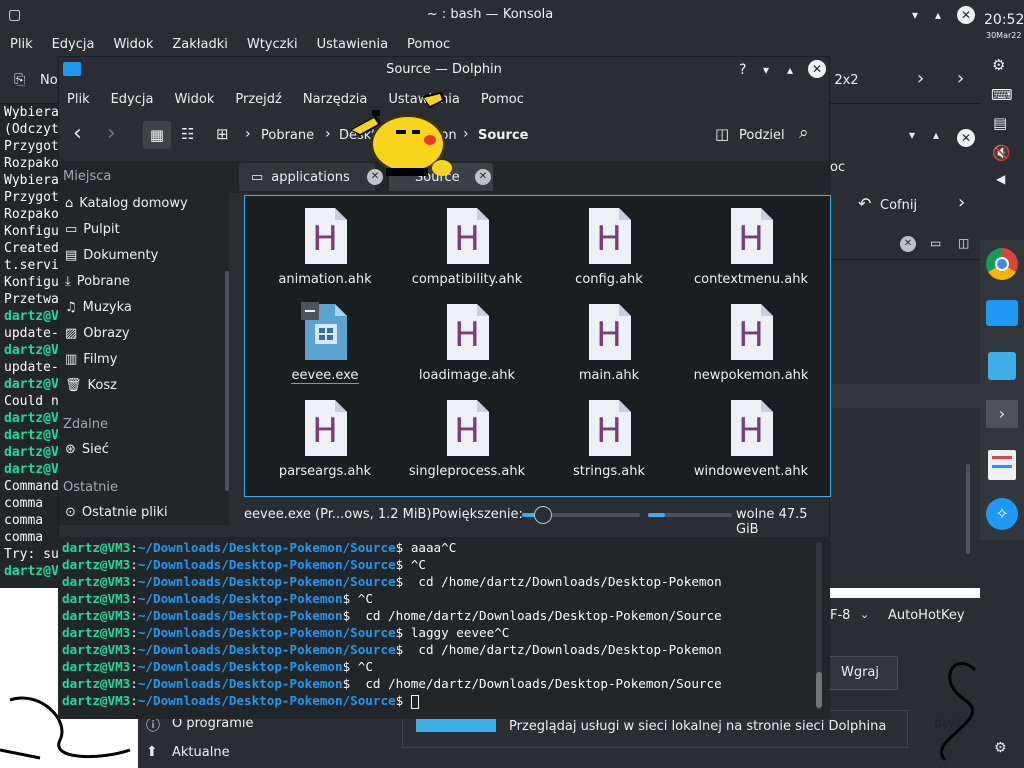 The height and width of the screenshot is (768, 1024). What do you see at coordinates (609, 438) in the screenshot?
I see `file-item: Hstrings.ahk` at bounding box center [609, 438].